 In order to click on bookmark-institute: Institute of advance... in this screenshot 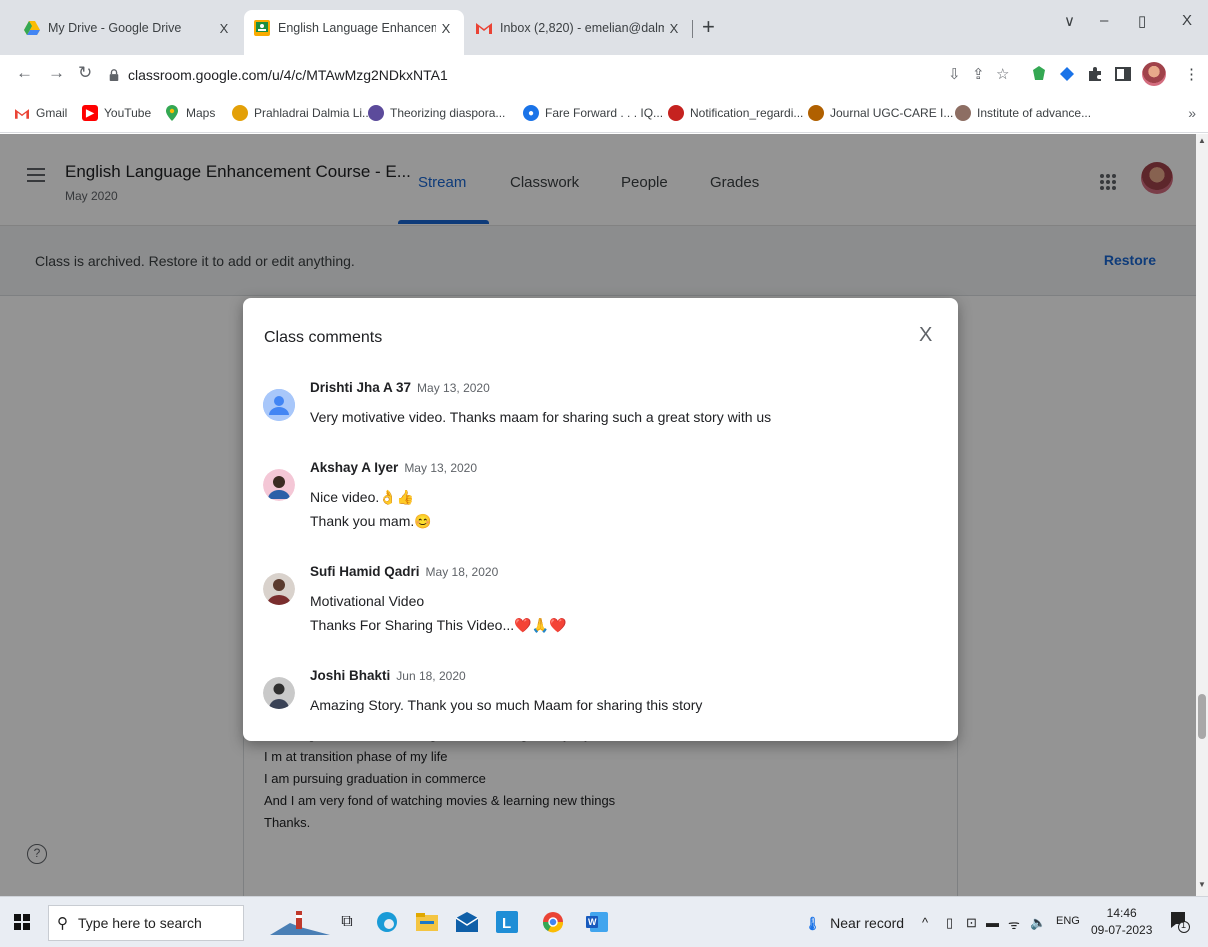, I will do `click(1023, 113)`.